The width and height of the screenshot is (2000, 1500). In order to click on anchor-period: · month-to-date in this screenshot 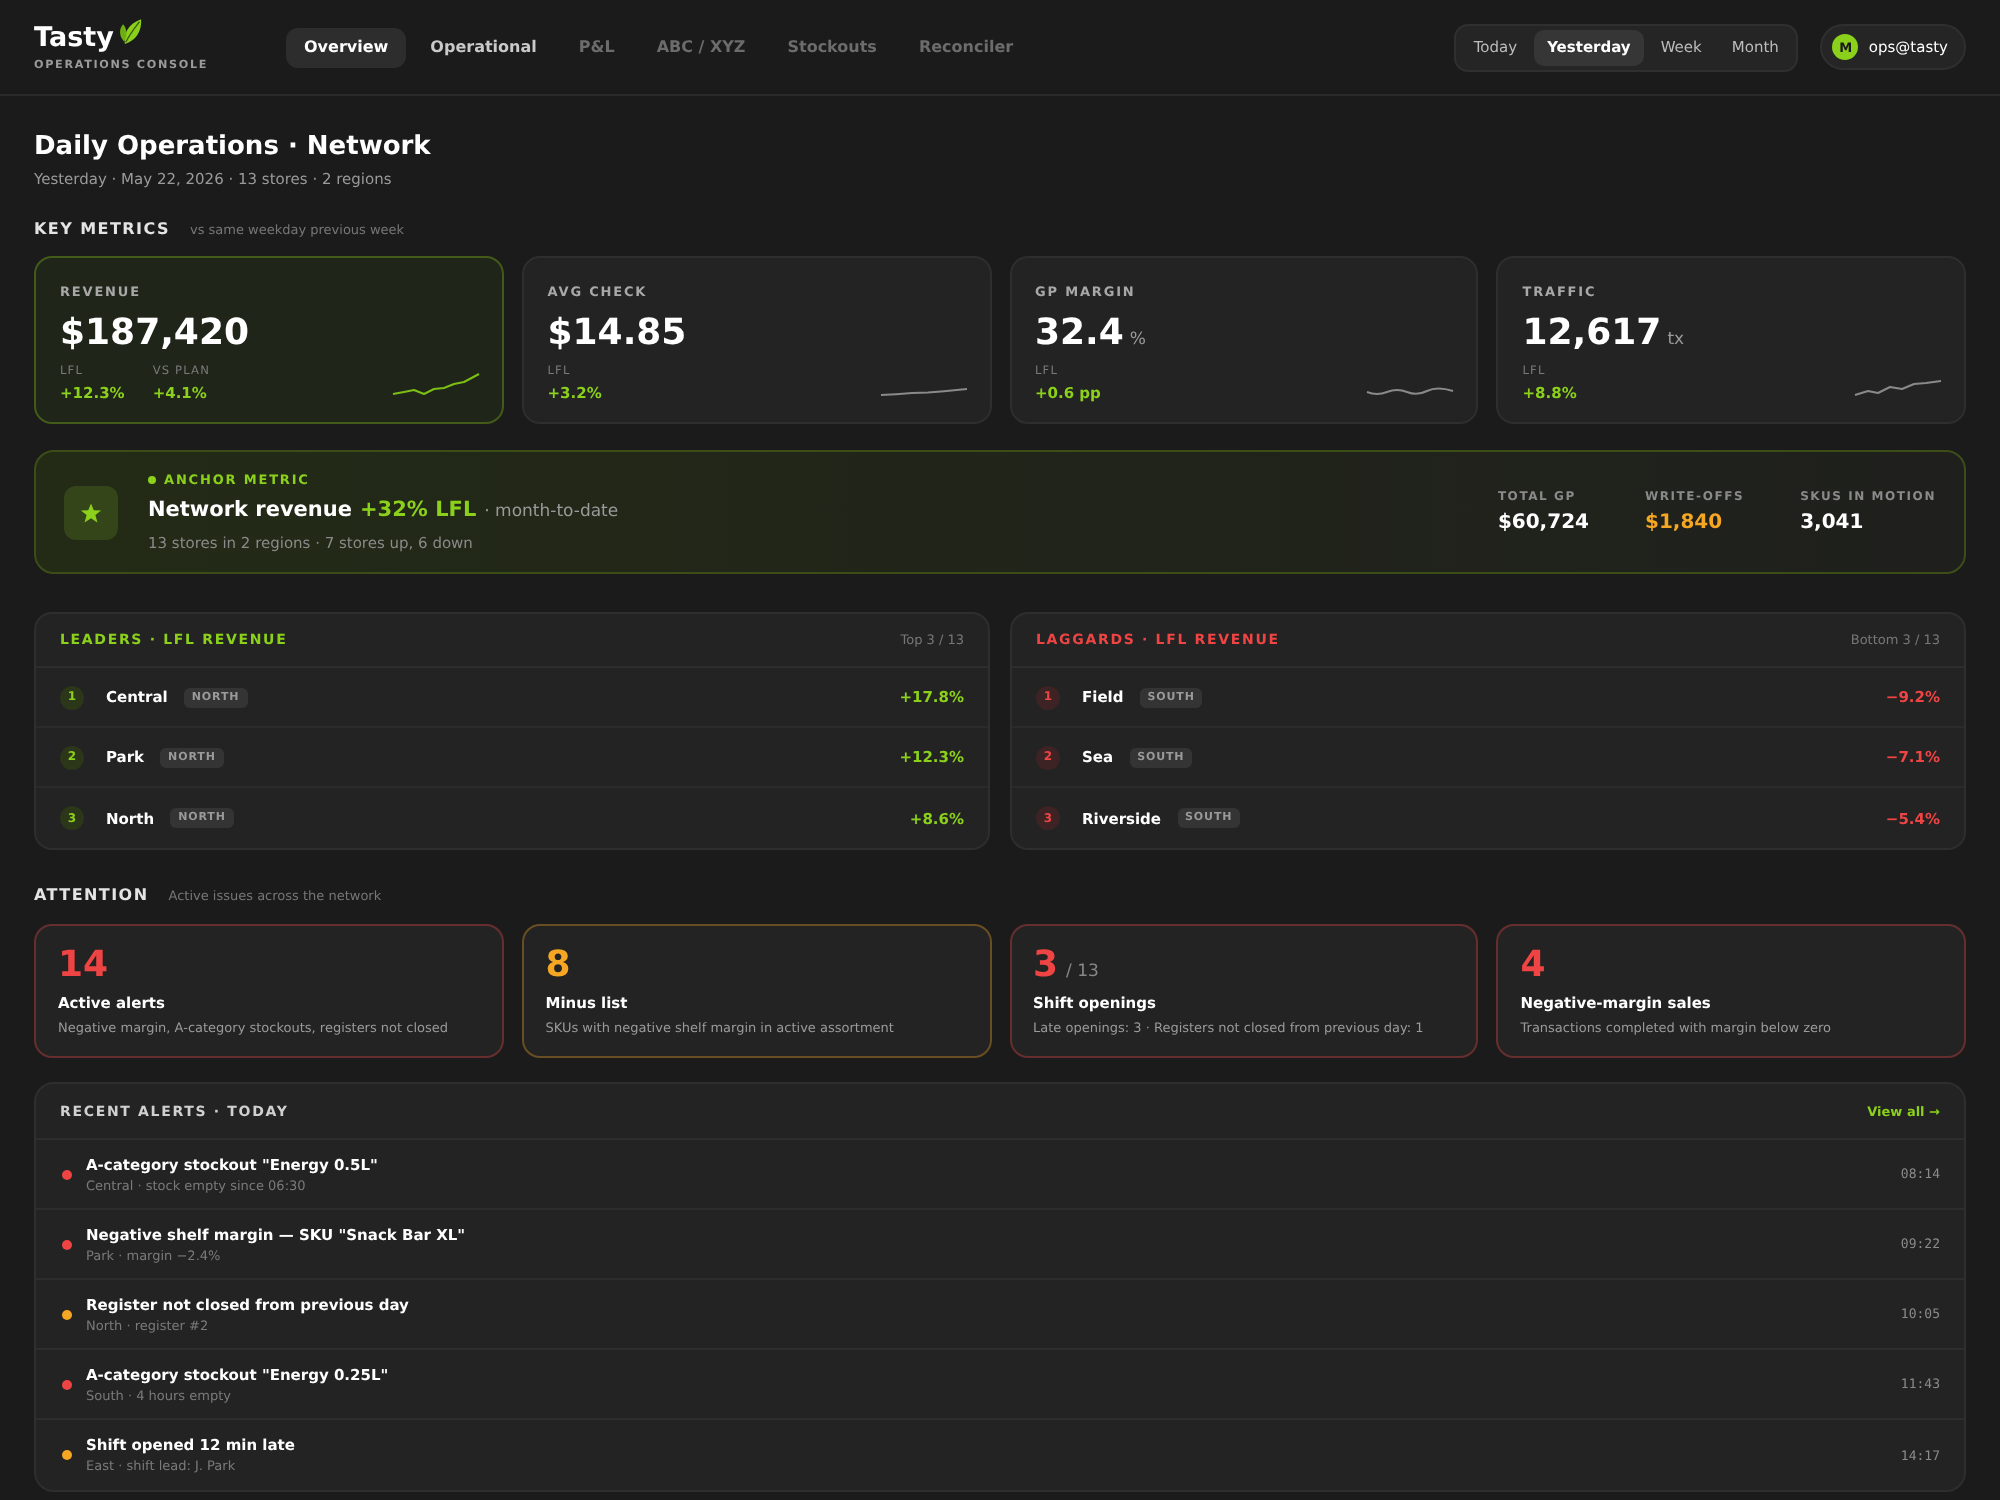, I will do `click(551, 513)`.